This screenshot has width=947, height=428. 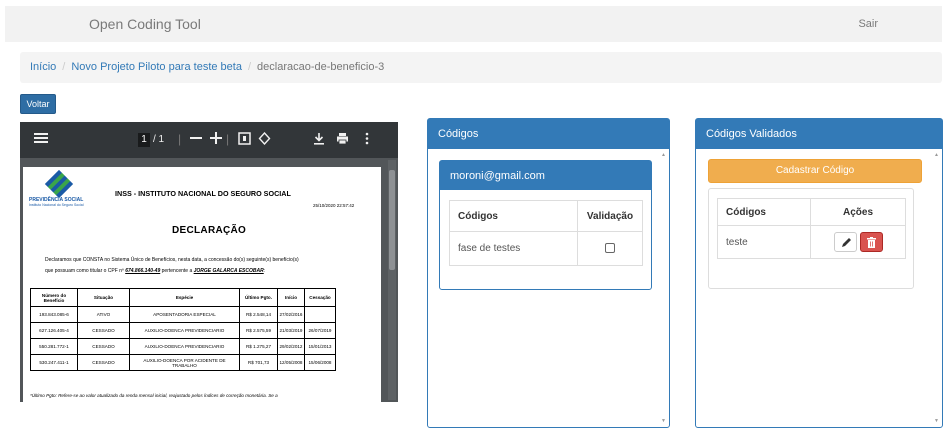 What do you see at coordinates (258, 297) in the screenshot?
I see `table-header: Último Pgto.` at bounding box center [258, 297].